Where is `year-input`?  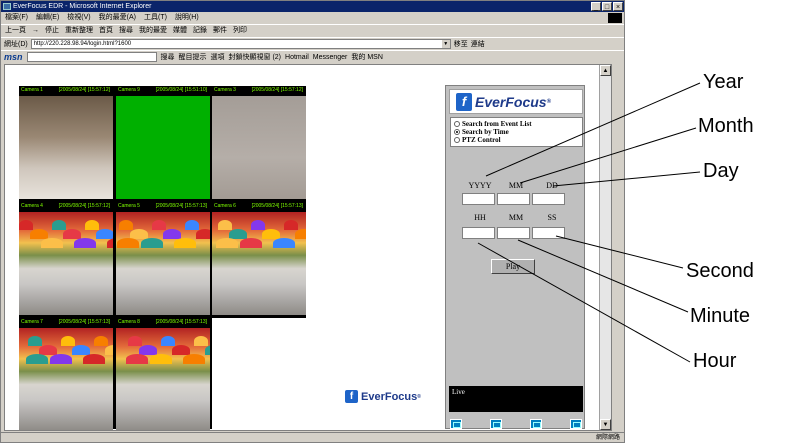
year-input is located at coordinates (478, 199).